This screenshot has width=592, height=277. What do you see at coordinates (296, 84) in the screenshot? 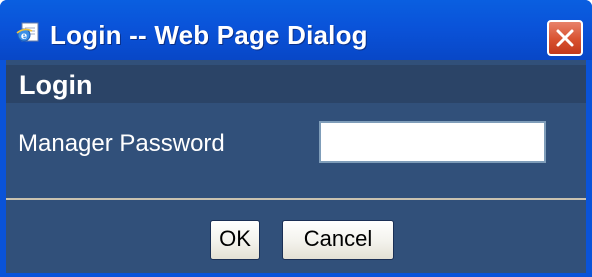
I see `header-band: Login` at bounding box center [296, 84].